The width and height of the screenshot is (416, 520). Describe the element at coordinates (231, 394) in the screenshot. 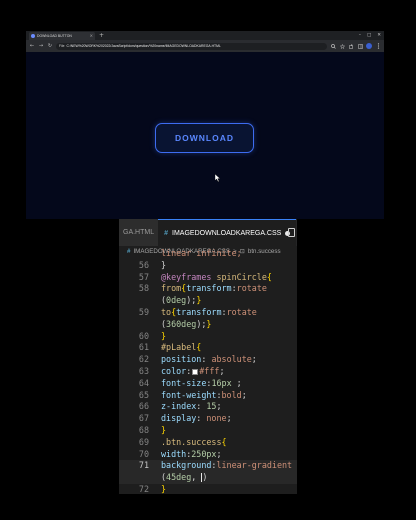

I see `code-token: bold` at that location.